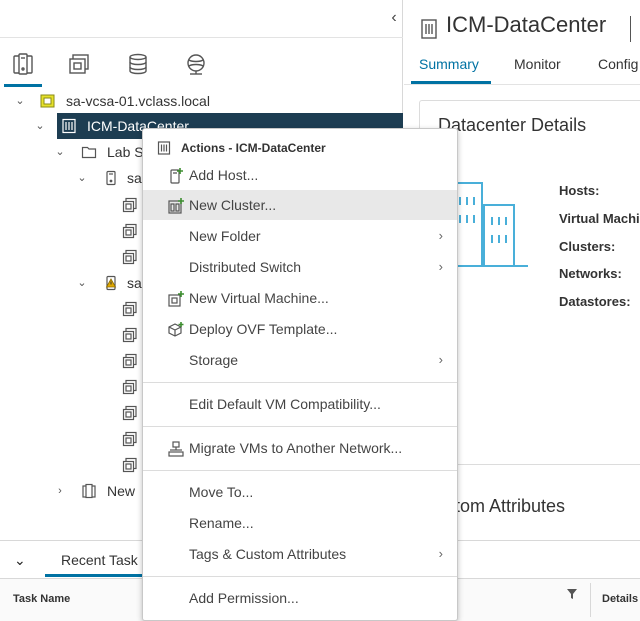 The image size is (640, 621). What do you see at coordinates (522, 84) in the screenshot?
I see `tabs-divider` at bounding box center [522, 84].